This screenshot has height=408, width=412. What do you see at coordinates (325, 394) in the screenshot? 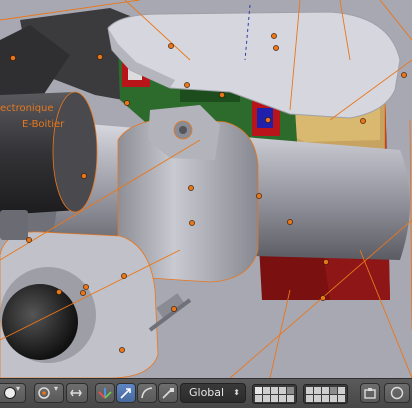
I see `layers-grid-right` at bounding box center [325, 394].